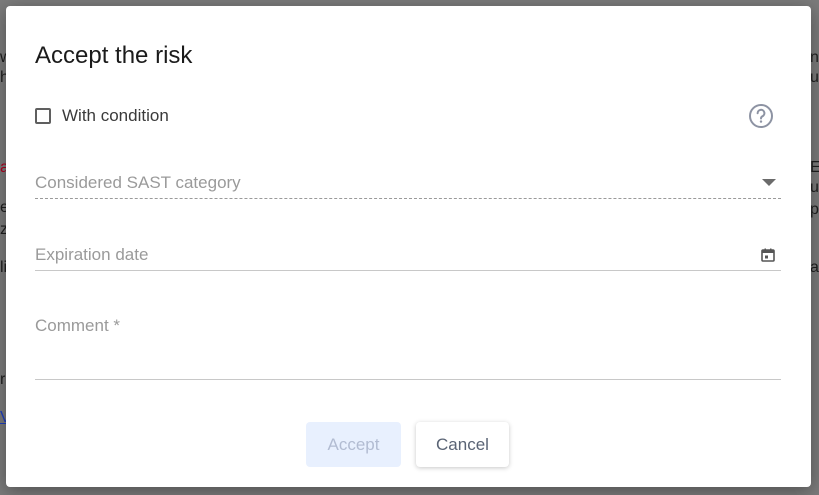 This screenshot has width=819, height=495. Describe the element at coordinates (115, 116) in the screenshot. I see `with-condition-label: With condition` at that location.